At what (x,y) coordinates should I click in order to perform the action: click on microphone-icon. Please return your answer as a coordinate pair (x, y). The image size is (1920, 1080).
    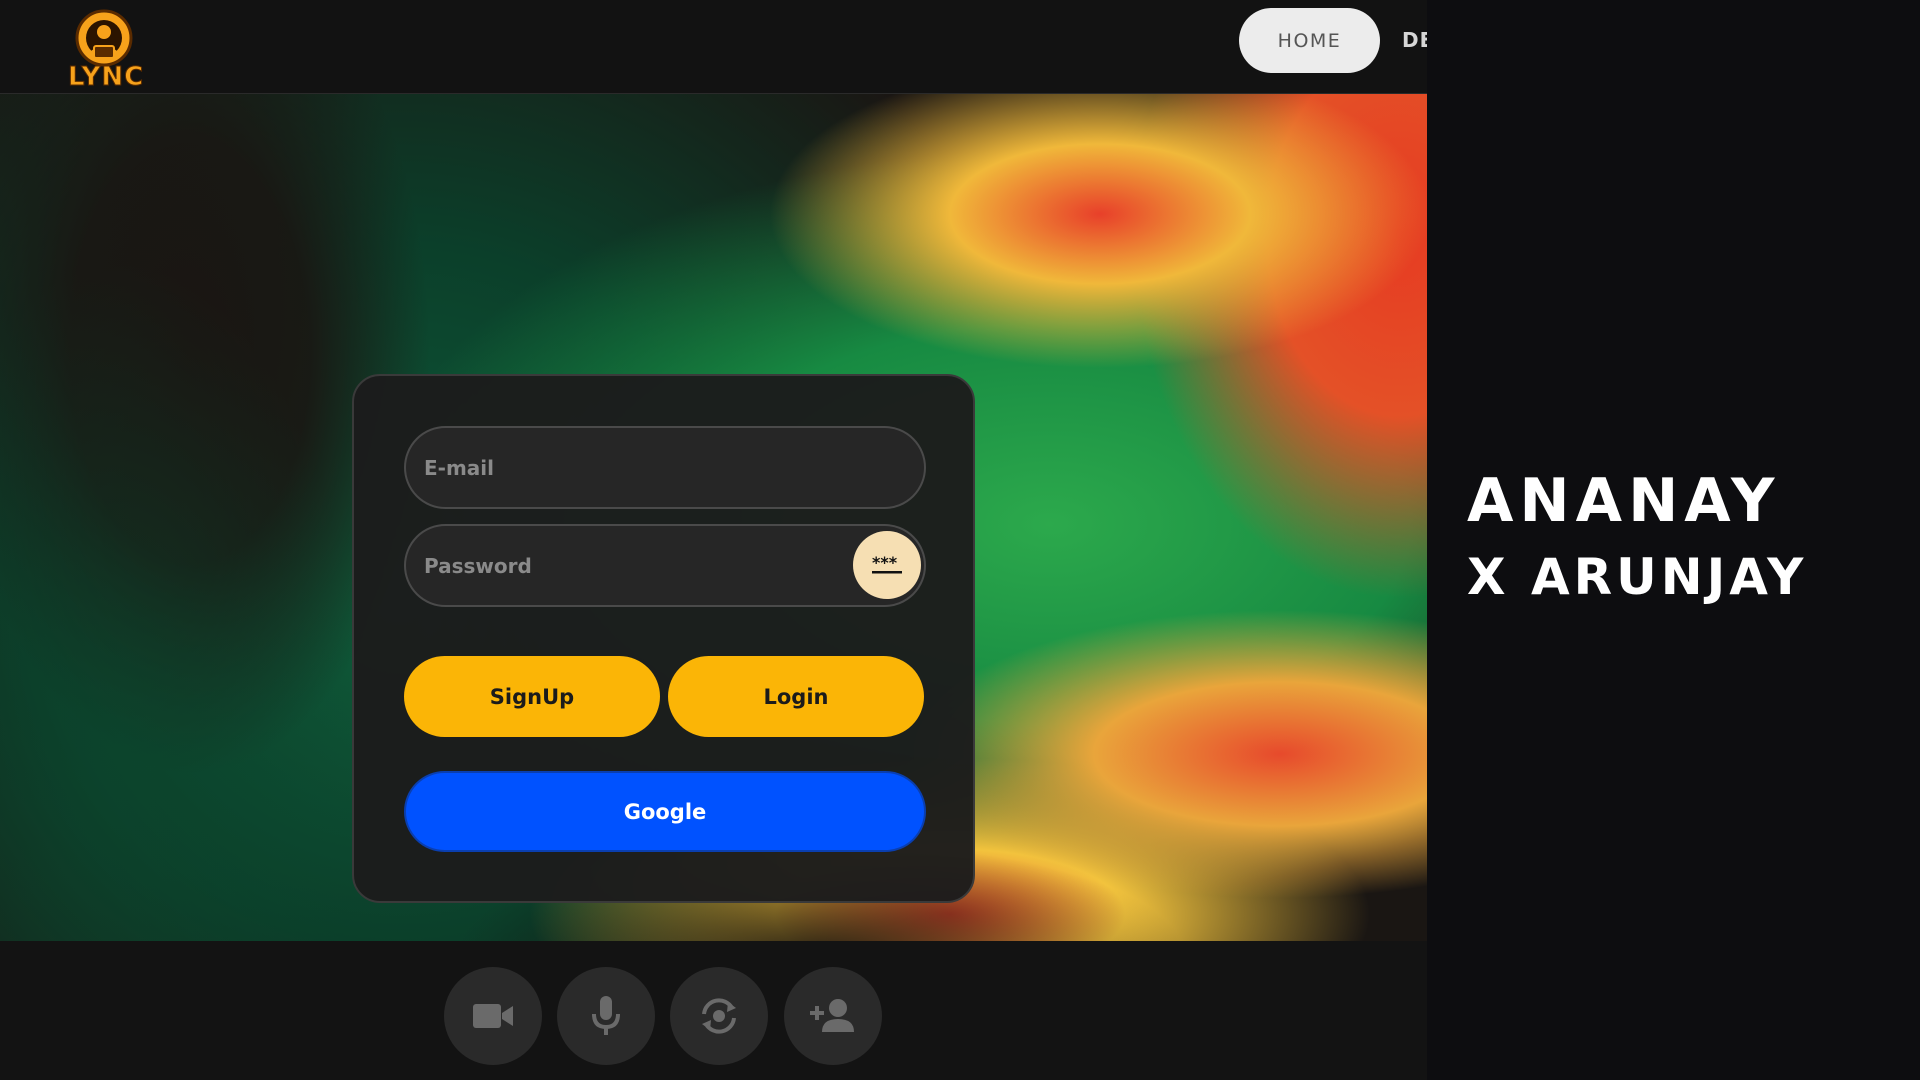
    Looking at the image, I should click on (606, 1015).